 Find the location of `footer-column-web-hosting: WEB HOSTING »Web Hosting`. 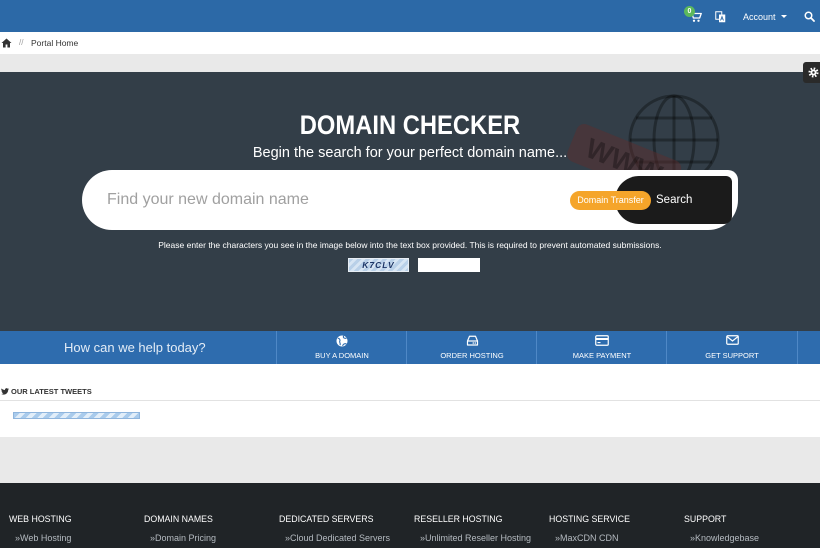

footer-column-web-hosting: WEB HOSTING »Web Hosting is located at coordinates (76, 515).